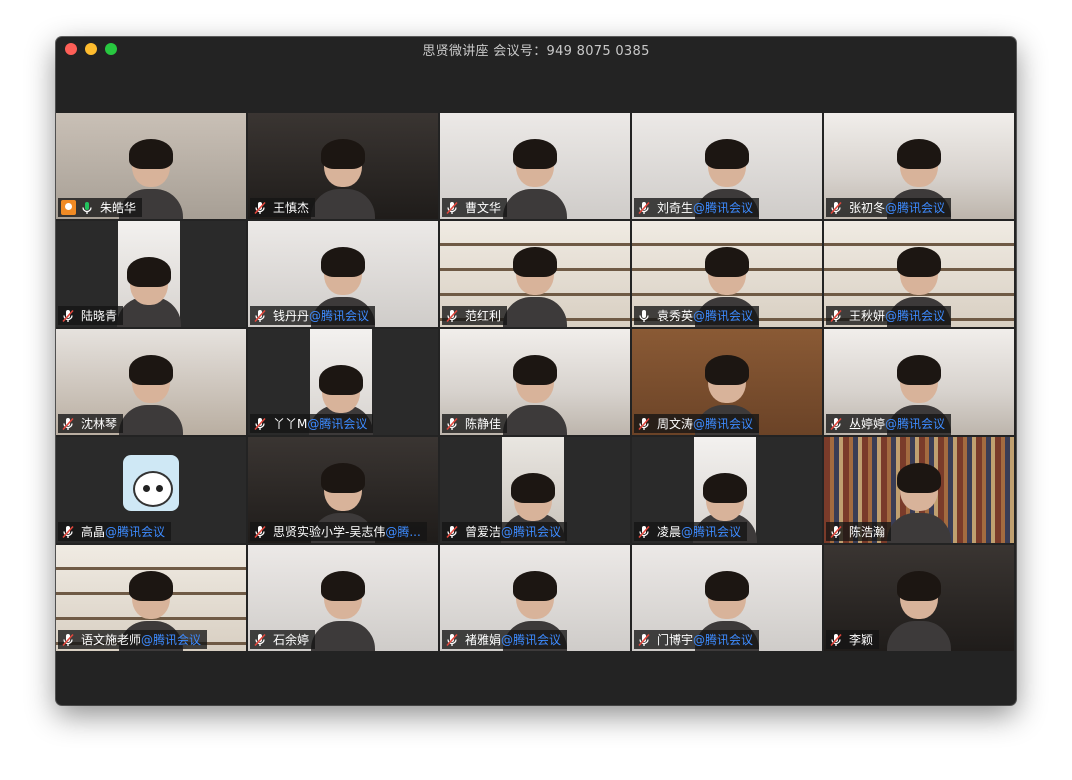  I want to click on zoom-button, so click(111, 49).